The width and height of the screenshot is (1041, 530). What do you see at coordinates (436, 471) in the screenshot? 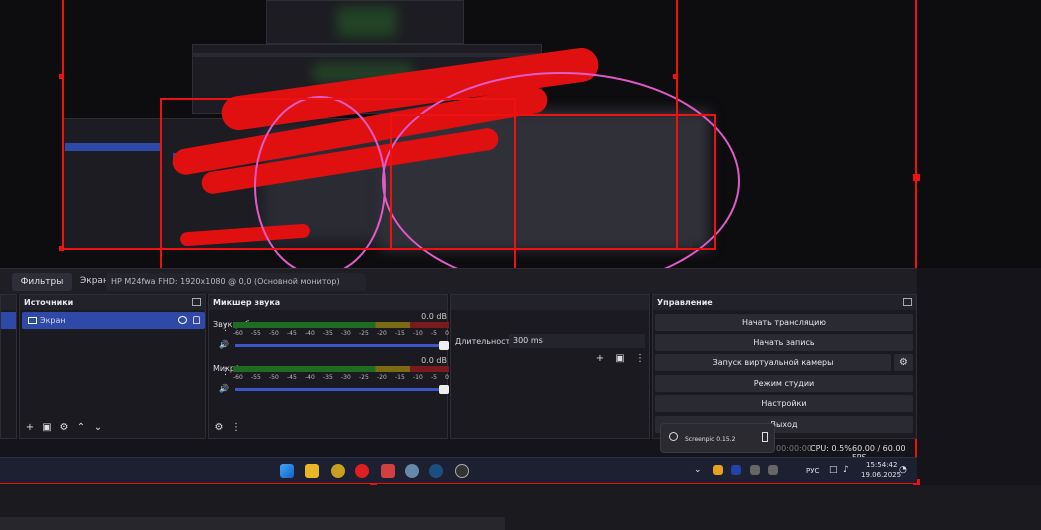
I see `steam-icon` at bounding box center [436, 471].